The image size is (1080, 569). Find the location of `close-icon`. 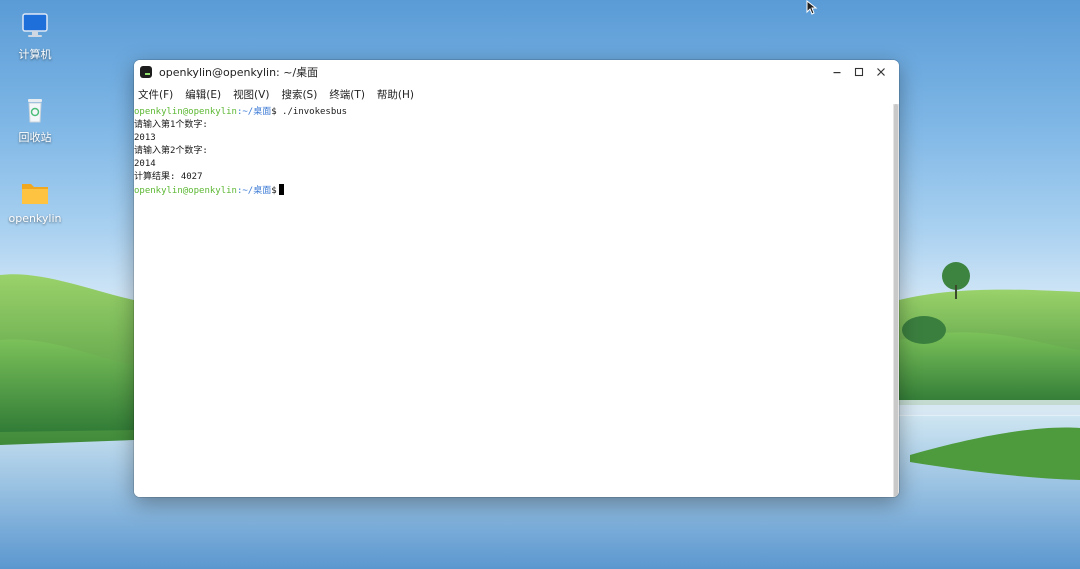

close-icon is located at coordinates (881, 72).